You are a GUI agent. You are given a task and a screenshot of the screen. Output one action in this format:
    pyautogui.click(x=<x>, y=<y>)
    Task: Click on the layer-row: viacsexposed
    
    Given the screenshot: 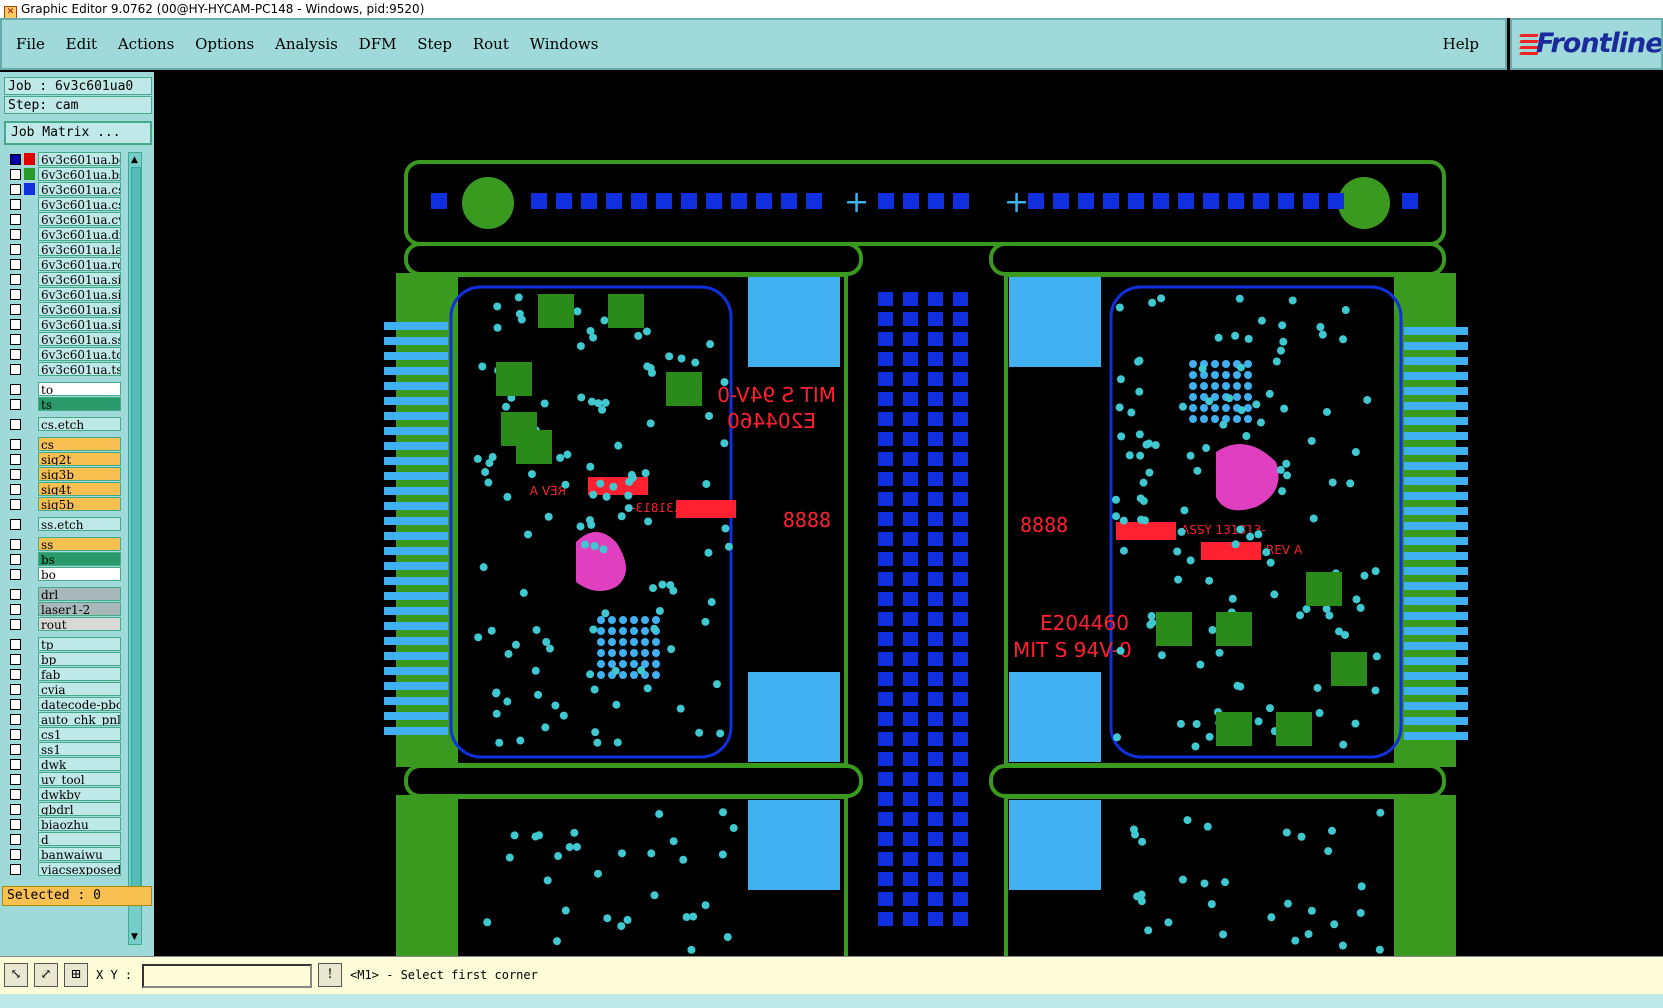 What is the action you would take?
    pyautogui.click(x=64, y=869)
    